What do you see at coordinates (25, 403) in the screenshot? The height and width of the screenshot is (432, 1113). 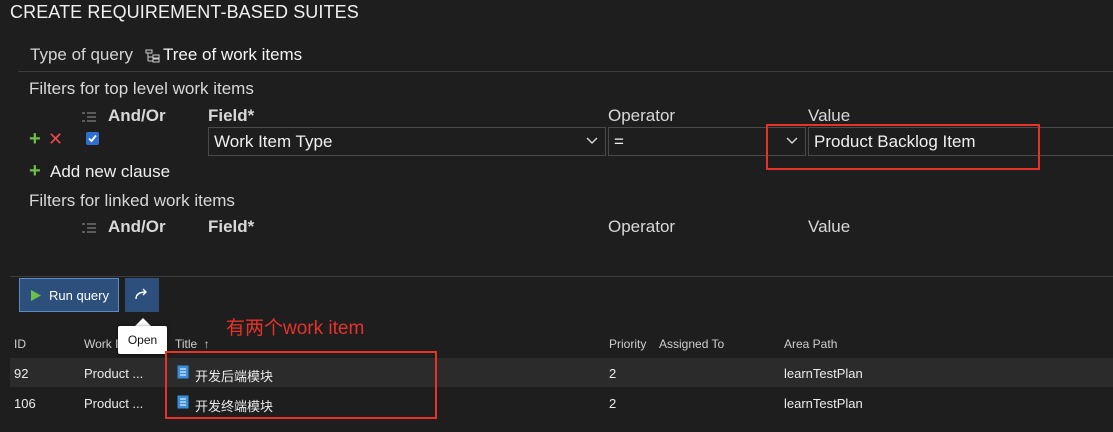 I see `cell-id: 106` at bounding box center [25, 403].